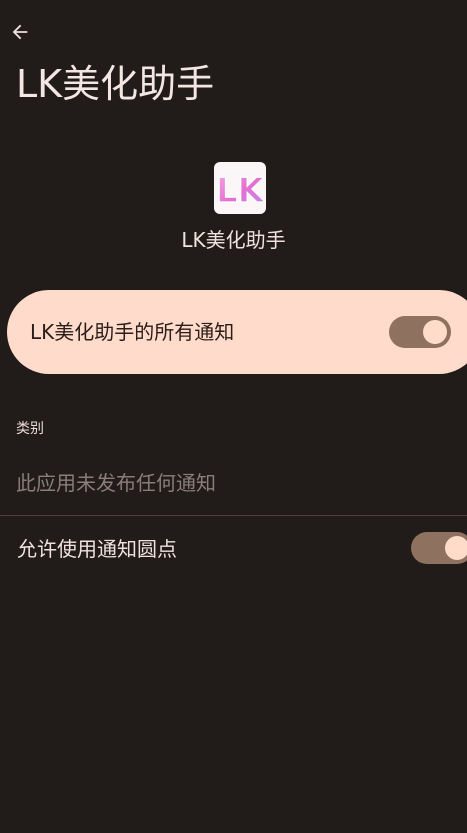 This screenshot has width=467, height=833. I want to click on app-icon: LK, so click(240, 188).